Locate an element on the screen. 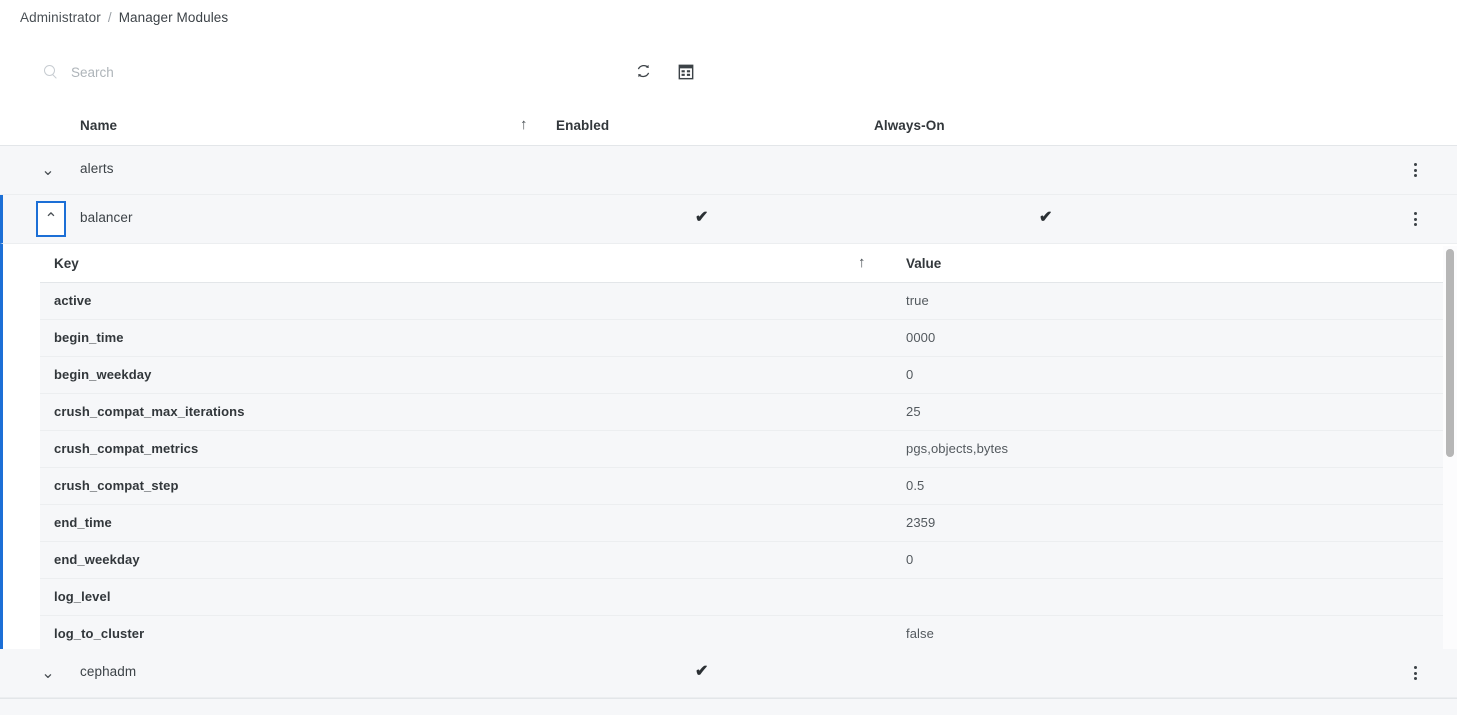 Image resolution: width=1457 pixels, height=715 pixels. detail-row: begin_time 0000 is located at coordinates (748, 338).